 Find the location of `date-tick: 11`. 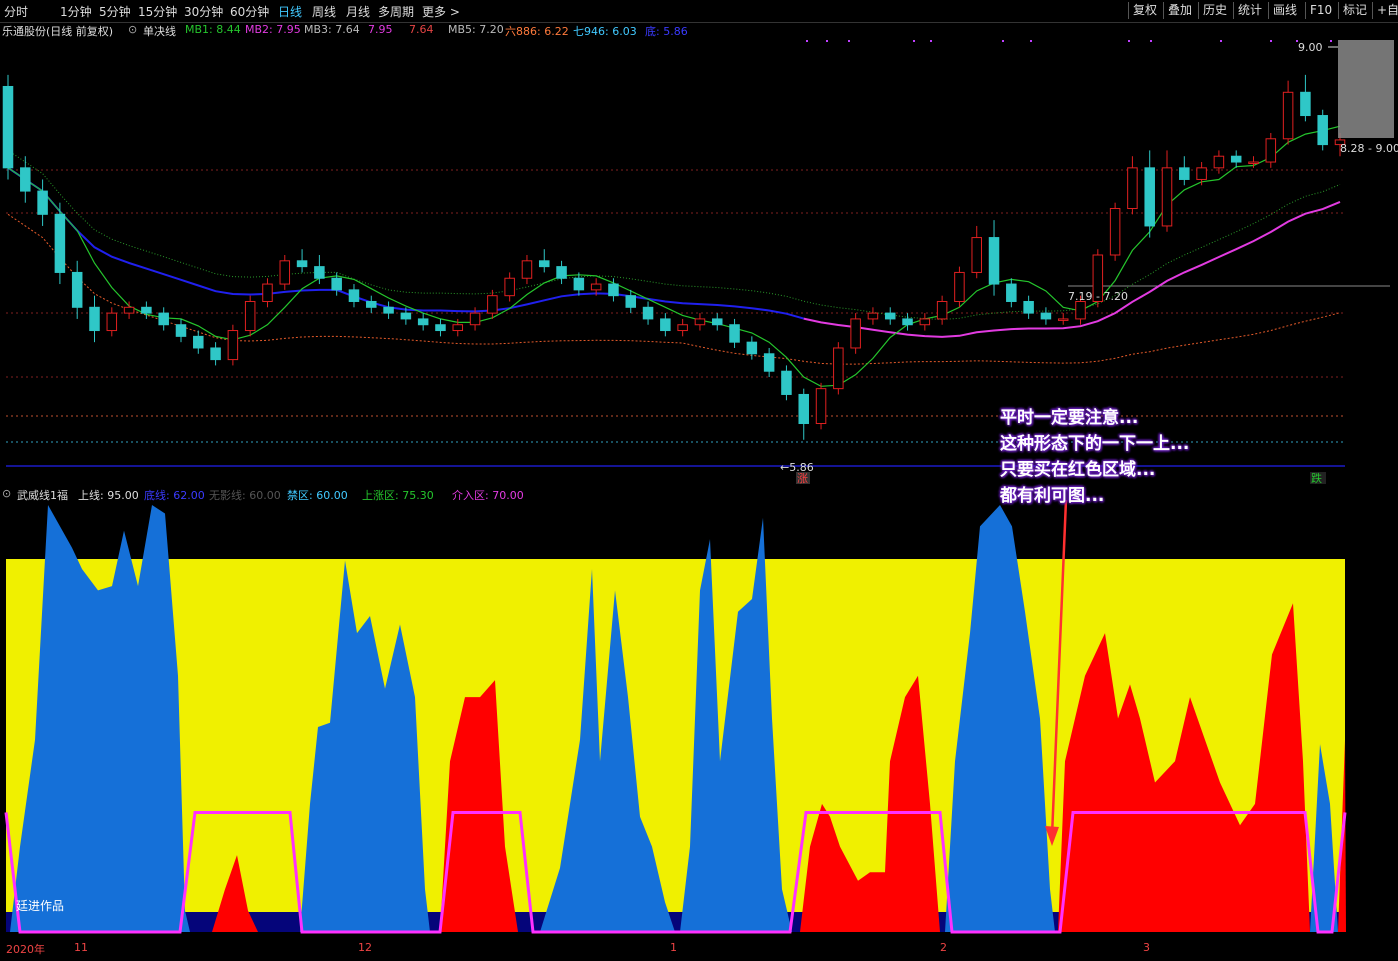

date-tick: 11 is located at coordinates (81, 947).